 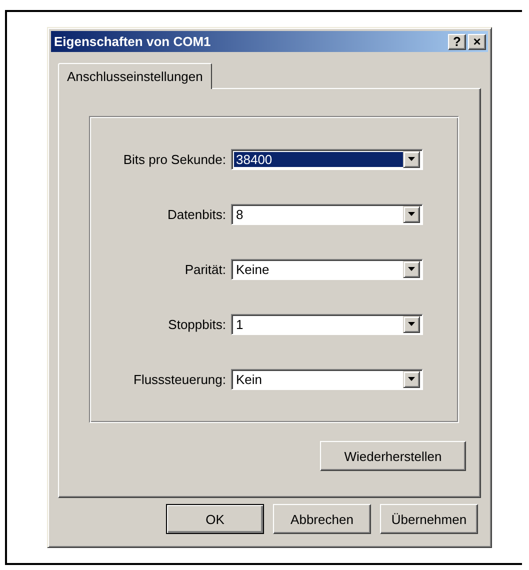 I want to click on field-label: Parität:, so click(x=205, y=269).